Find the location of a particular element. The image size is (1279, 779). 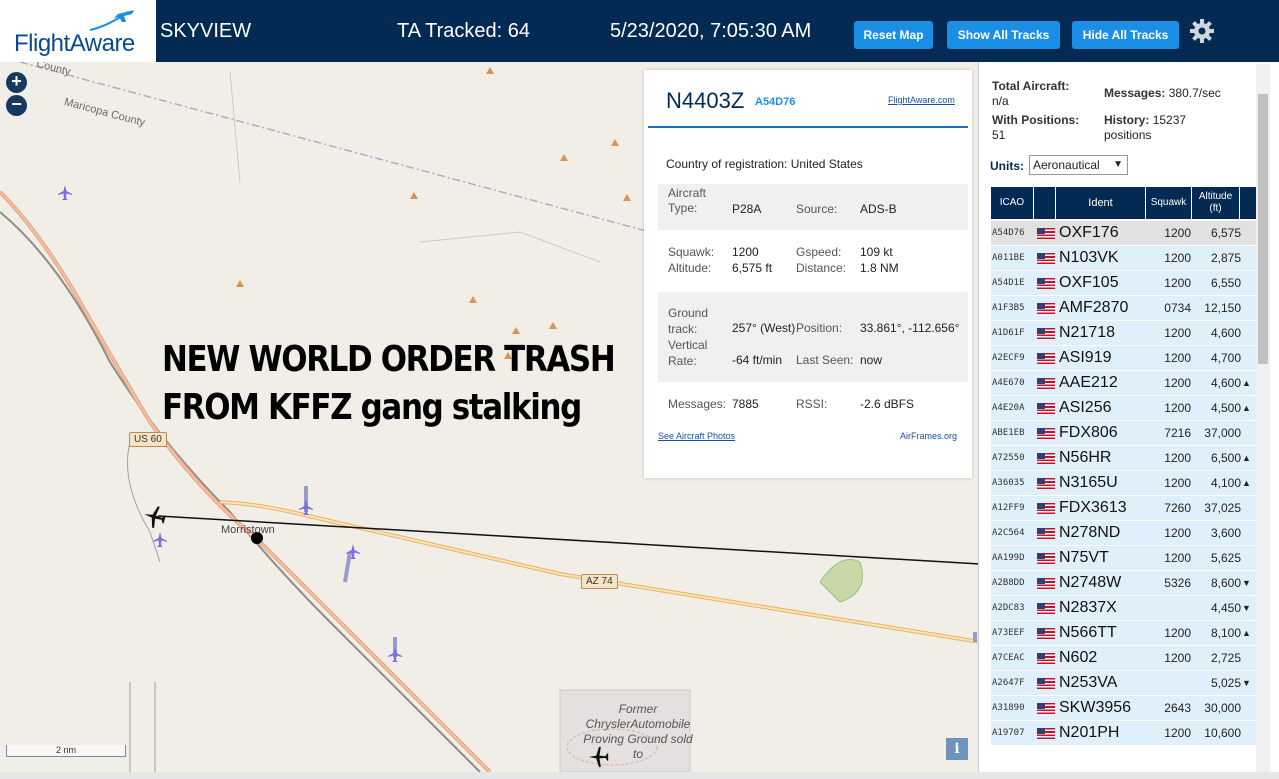

aircraft-table-header: ICAO Ident Squawk Altitude (ft) is located at coordinates (1123, 203).